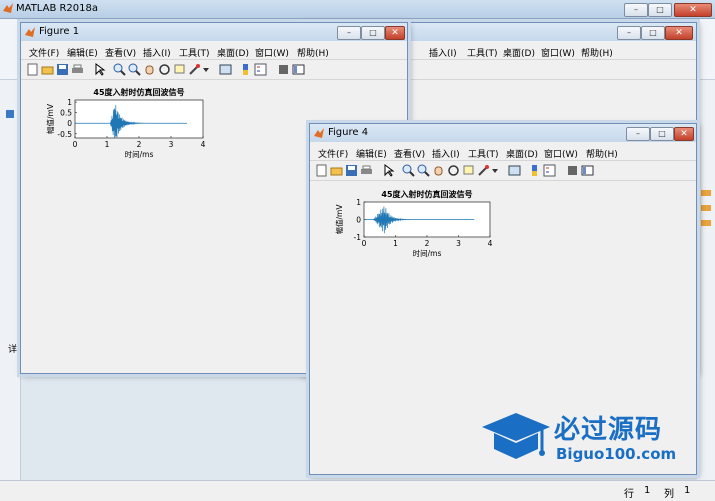 The width and height of the screenshot is (715, 501). What do you see at coordinates (662, 134) in the screenshot?
I see `figure-4-maximize-button: □` at bounding box center [662, 134].